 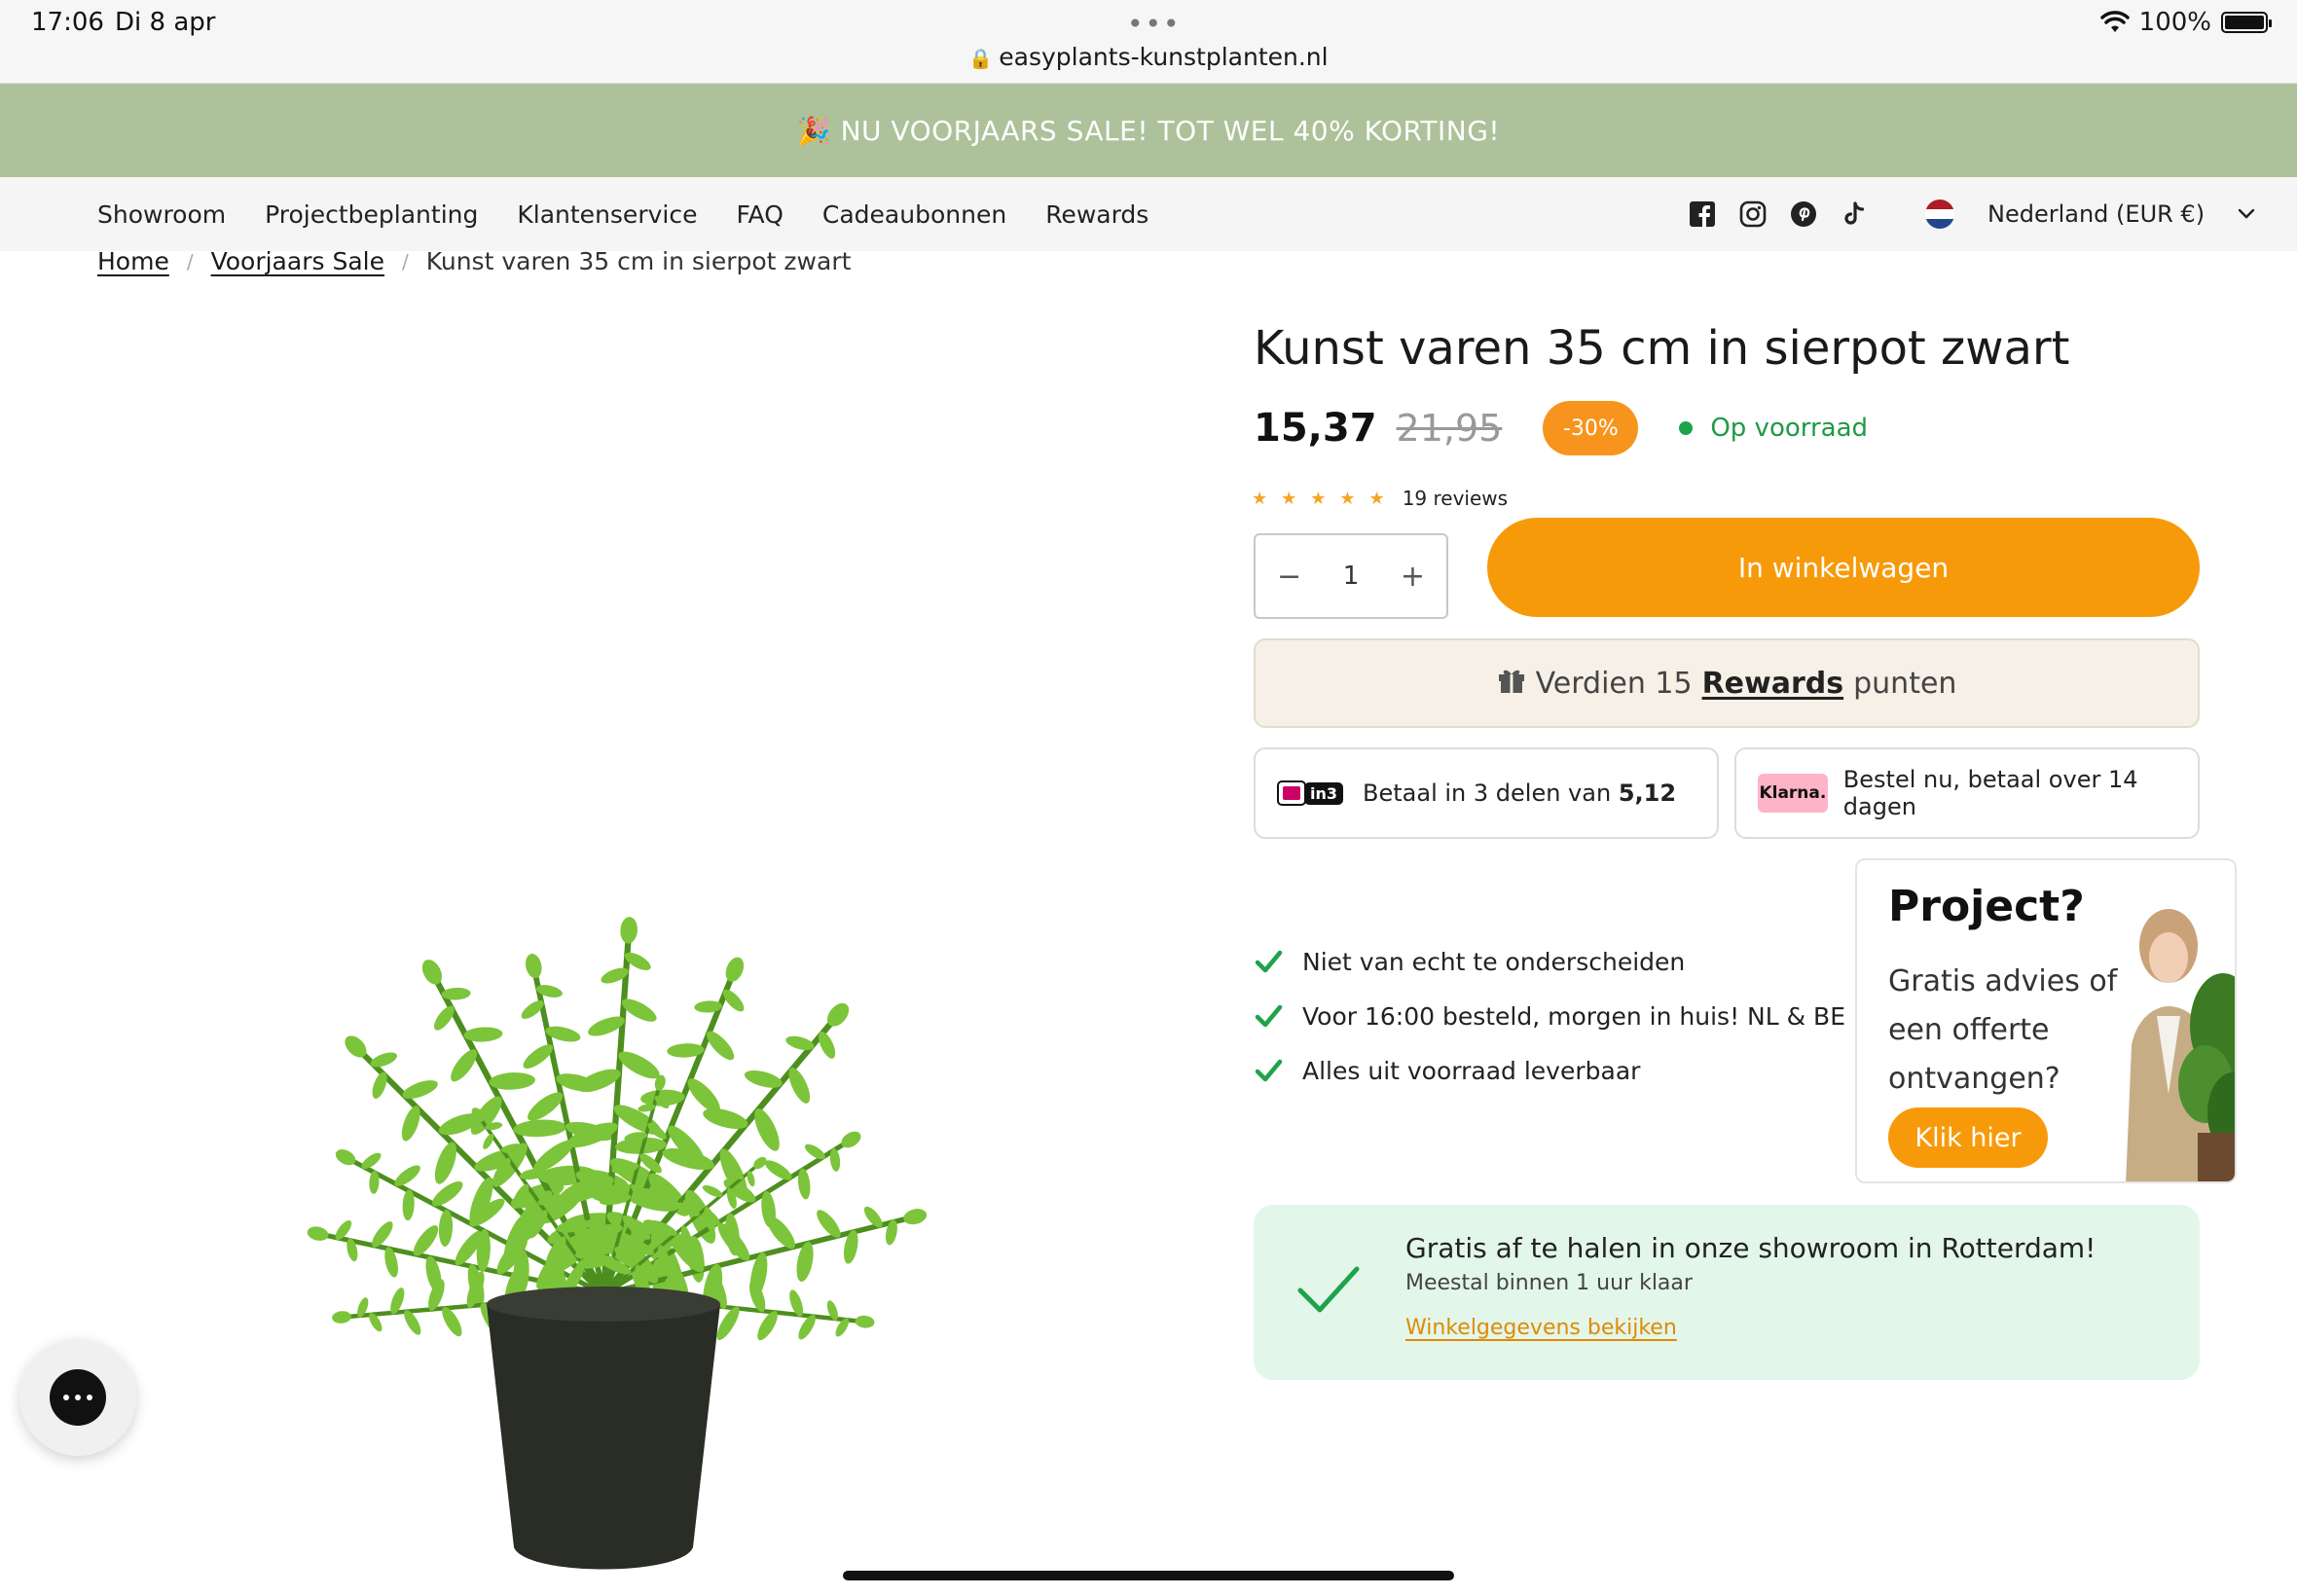 I want to click on lock-icon: 🔒, so click(x=981, y=58).